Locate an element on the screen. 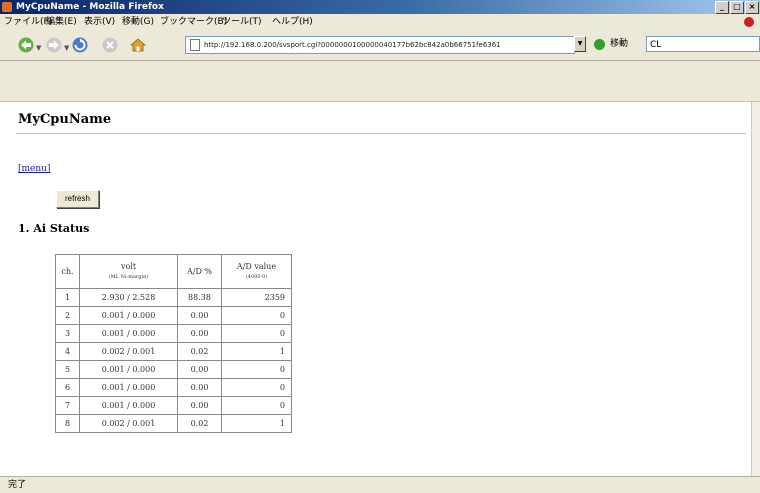 This screenshot has width=760, height=493. header-ad-value: A/D value (4095-0) is located at coordinates (256, 271).